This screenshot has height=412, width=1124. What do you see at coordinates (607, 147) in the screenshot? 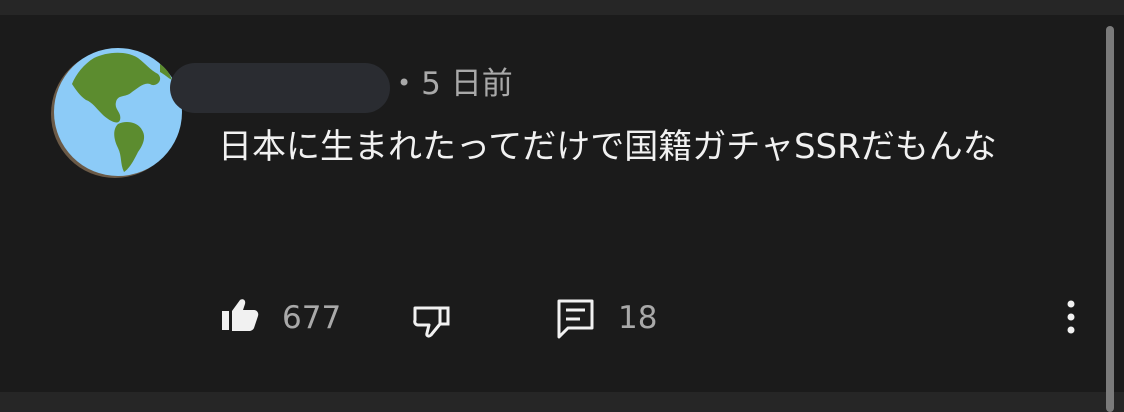
I see `comment-text: 日本に生まれたってだけで国籍ガチャSSRだもんな` at bounding box center [607, 147].